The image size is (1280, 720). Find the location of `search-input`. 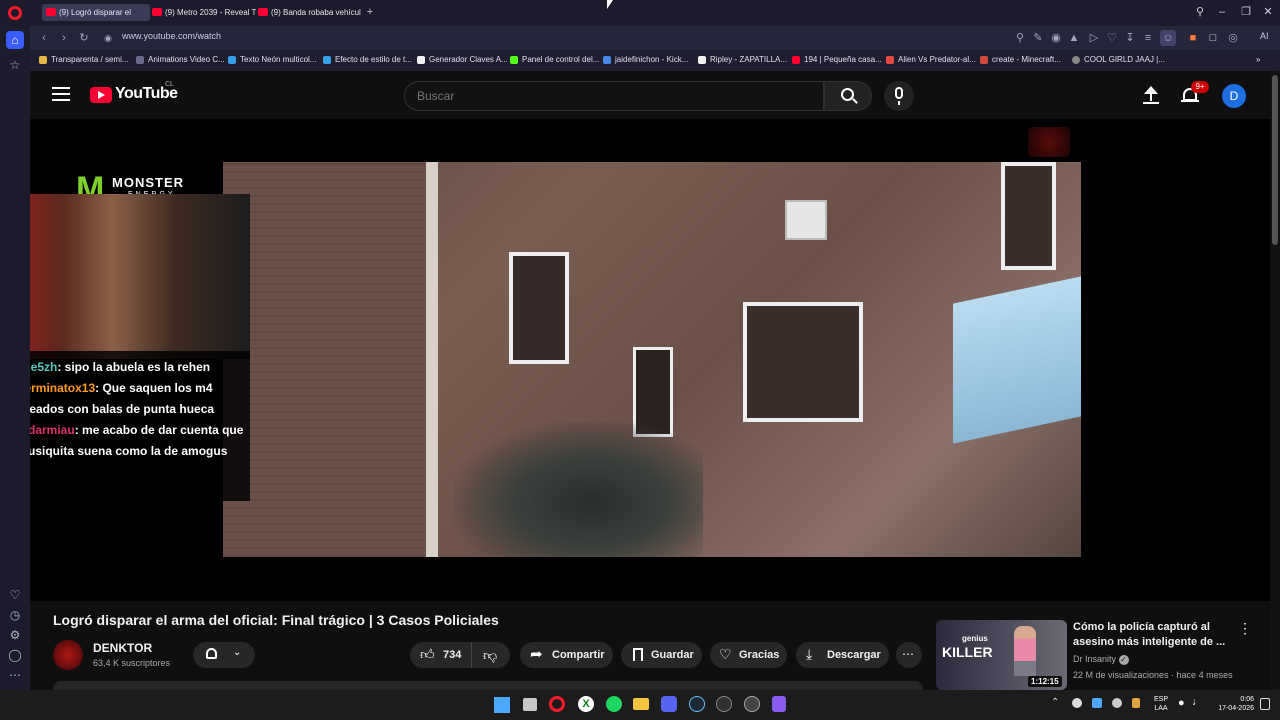

search-input is located at coordinates (610, 96).